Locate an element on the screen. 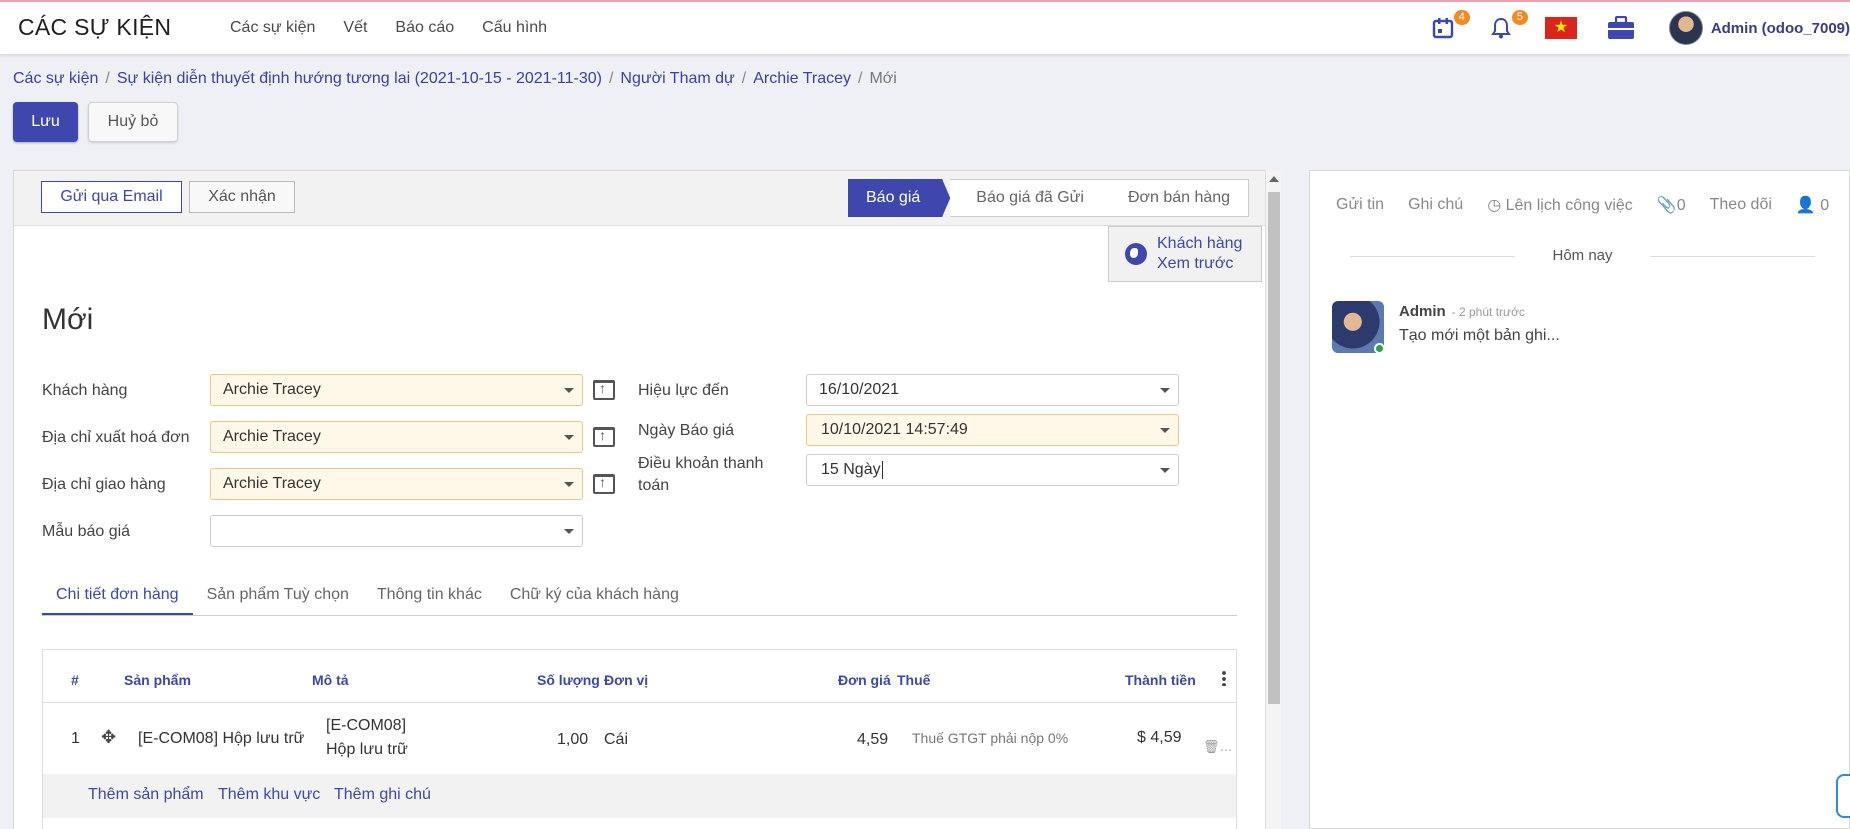 This screenshot has width=1850, height=829. user-avatar is located at coordinates (1685, 28).